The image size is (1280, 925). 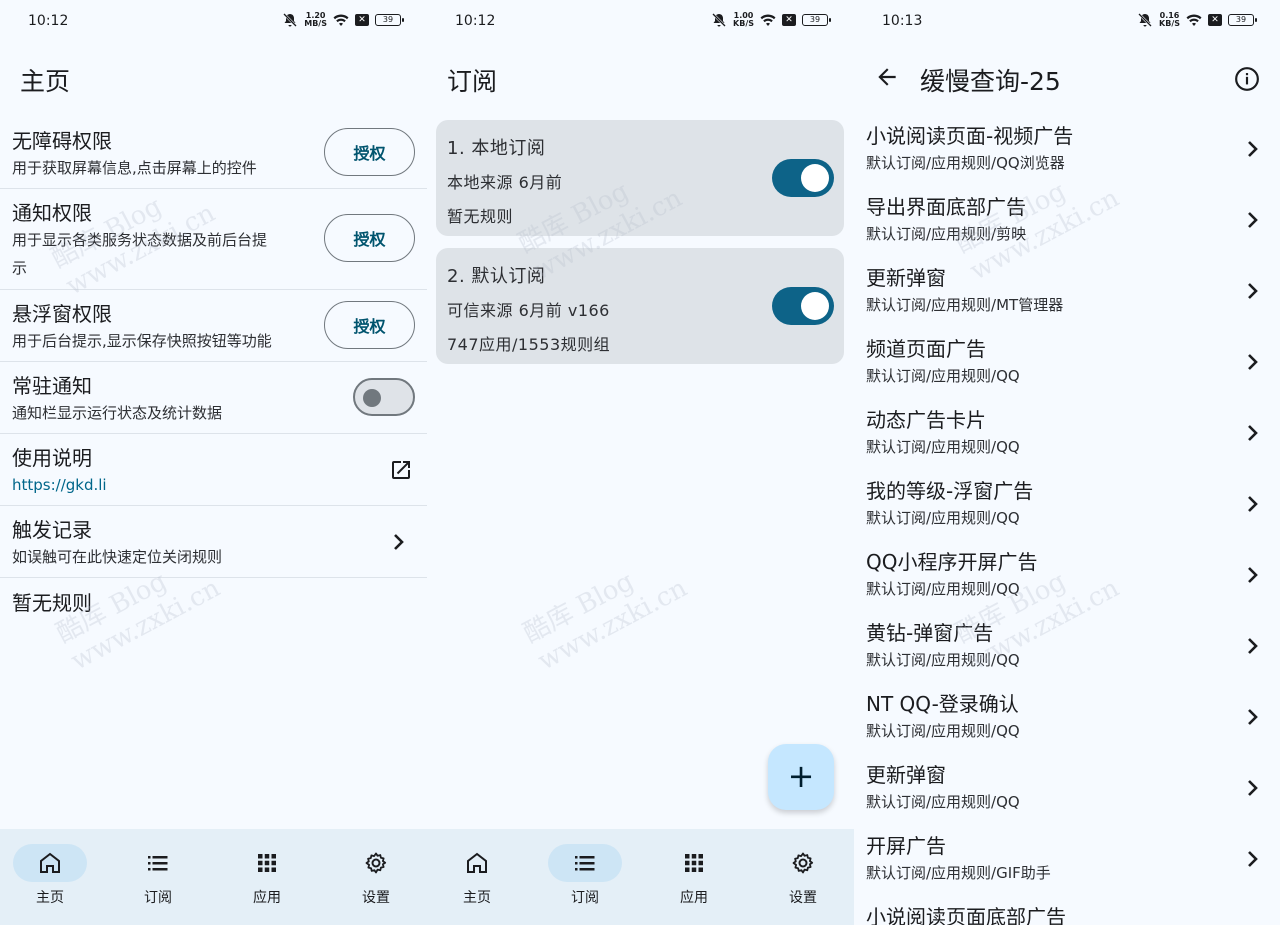 What do you see at coordinates (472, 81) in the screenshot?
I see `page-title: 订阅` at bounding box center [472, 81].